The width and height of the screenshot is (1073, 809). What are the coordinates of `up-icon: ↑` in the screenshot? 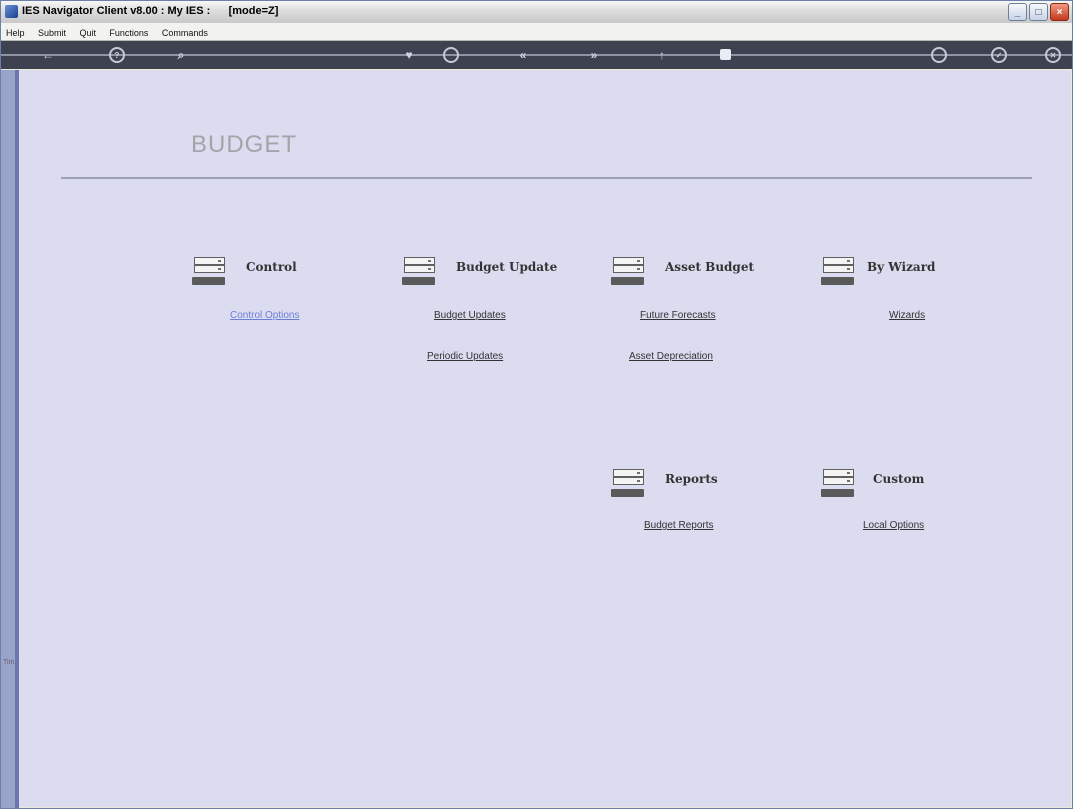 It's located at (662, 55).